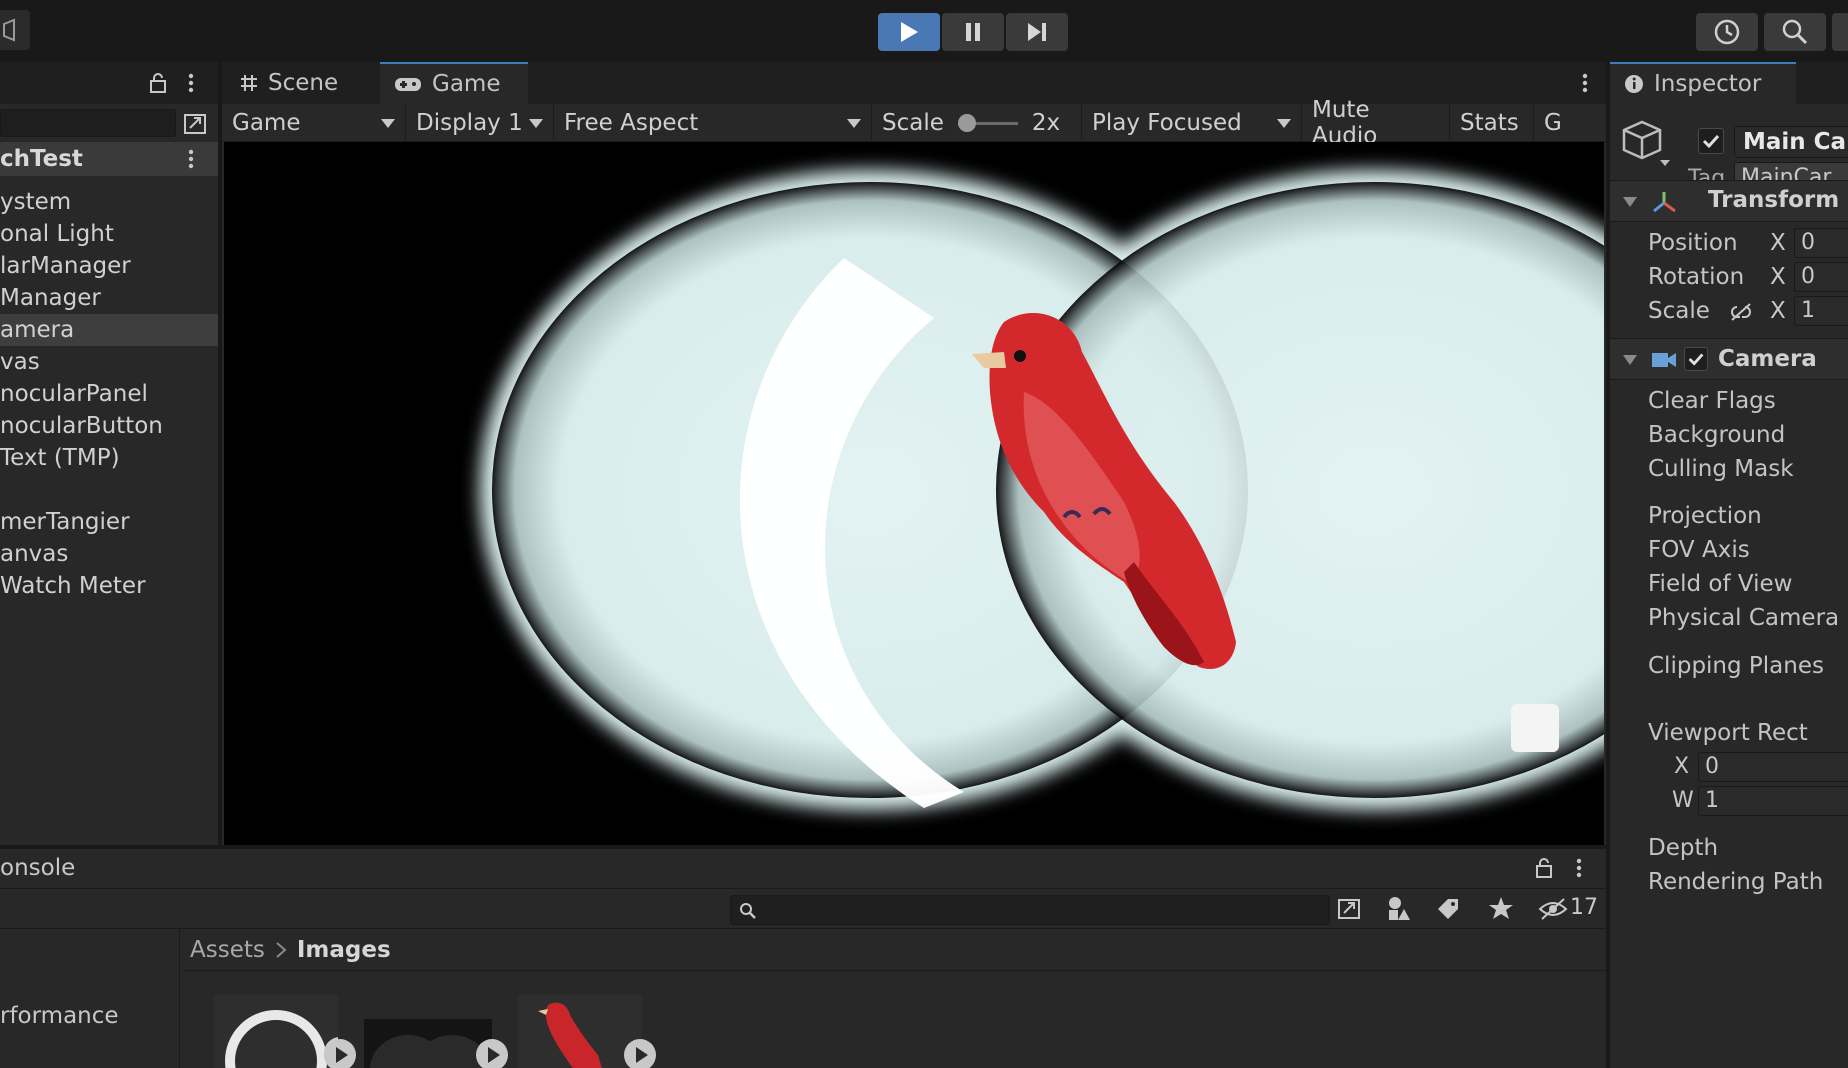 The height and width of the screenshot is (1068, 1848). Describe the element at coordinates (109, 298) in the screenshot. I see `hierarchy-item: Manager` at that location.